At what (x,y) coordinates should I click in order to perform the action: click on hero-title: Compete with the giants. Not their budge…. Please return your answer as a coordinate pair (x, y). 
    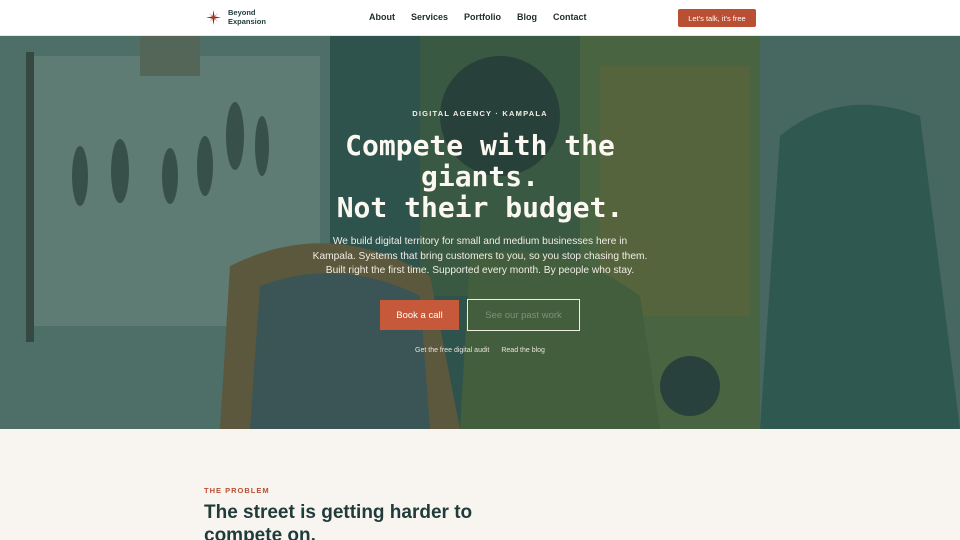
    Looking at the image, I should click on (480, 176).